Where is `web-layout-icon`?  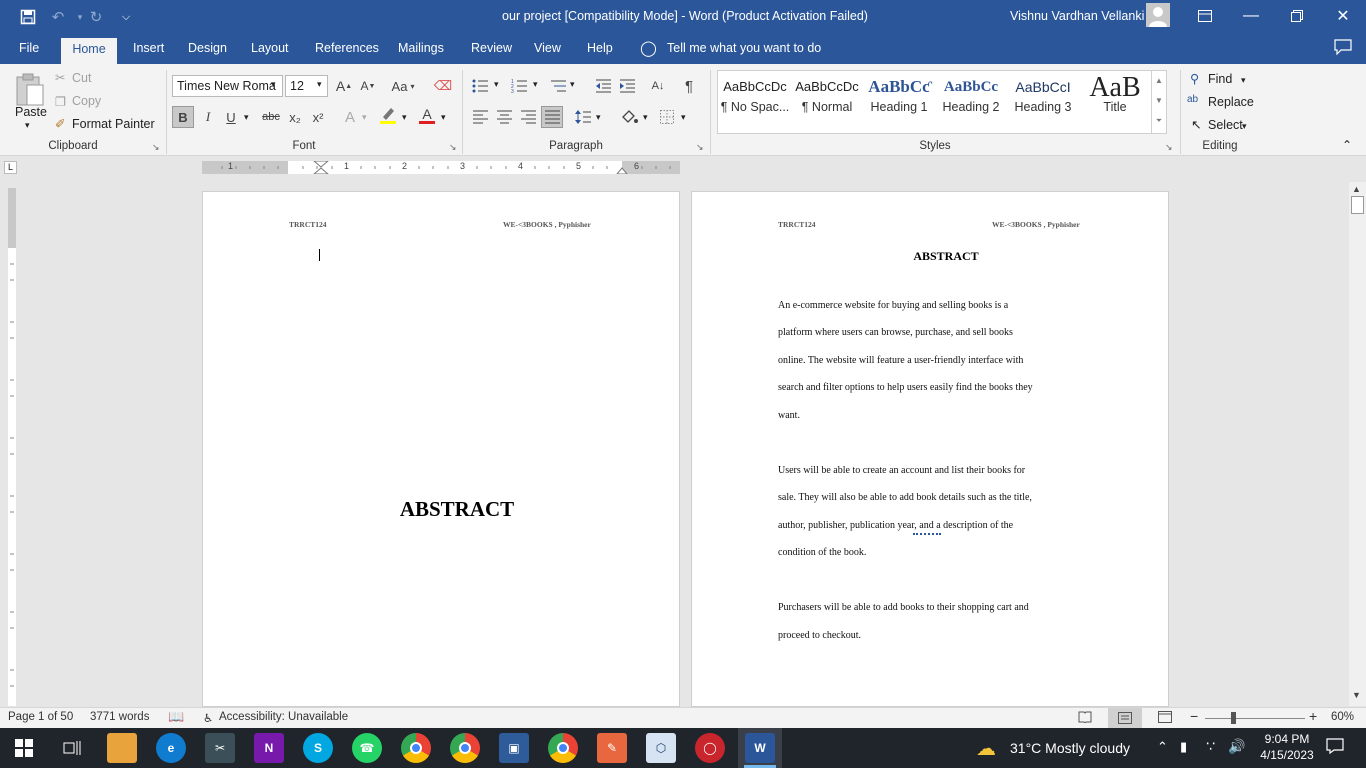
web-layout-icon is located at coordinates (1165, 718).